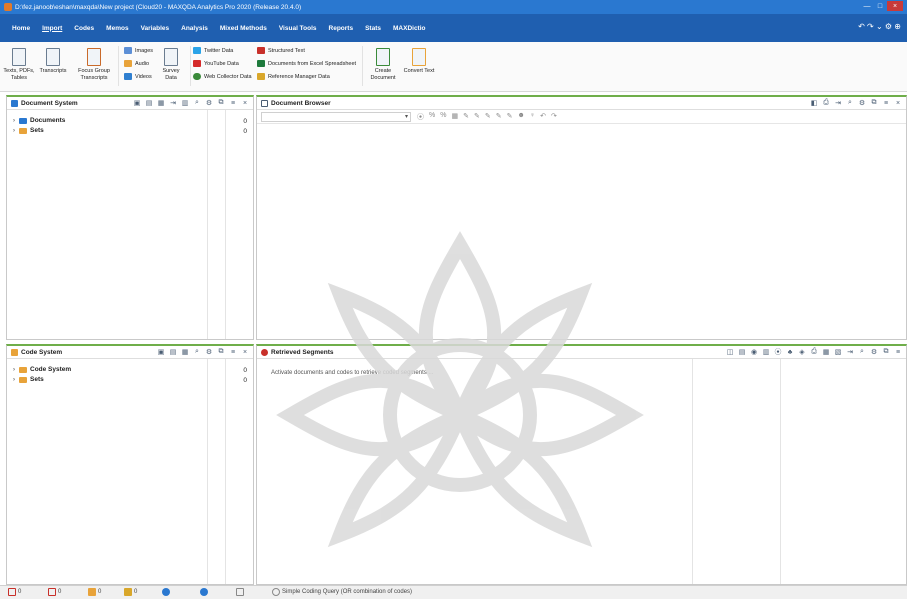  What do you see at coordinates (281, 50) in the screenshot?
I see `structured-text-button: Structured Text` at bounding box center [281, 50].